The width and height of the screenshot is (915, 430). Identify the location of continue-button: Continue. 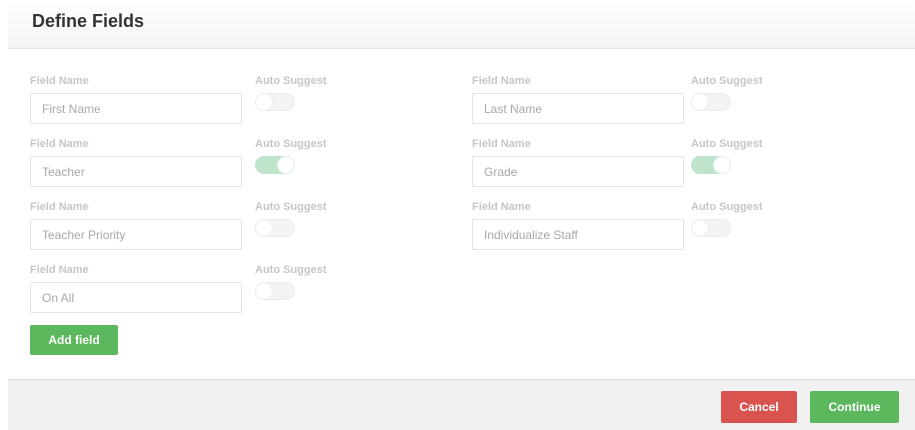
(854, 407).